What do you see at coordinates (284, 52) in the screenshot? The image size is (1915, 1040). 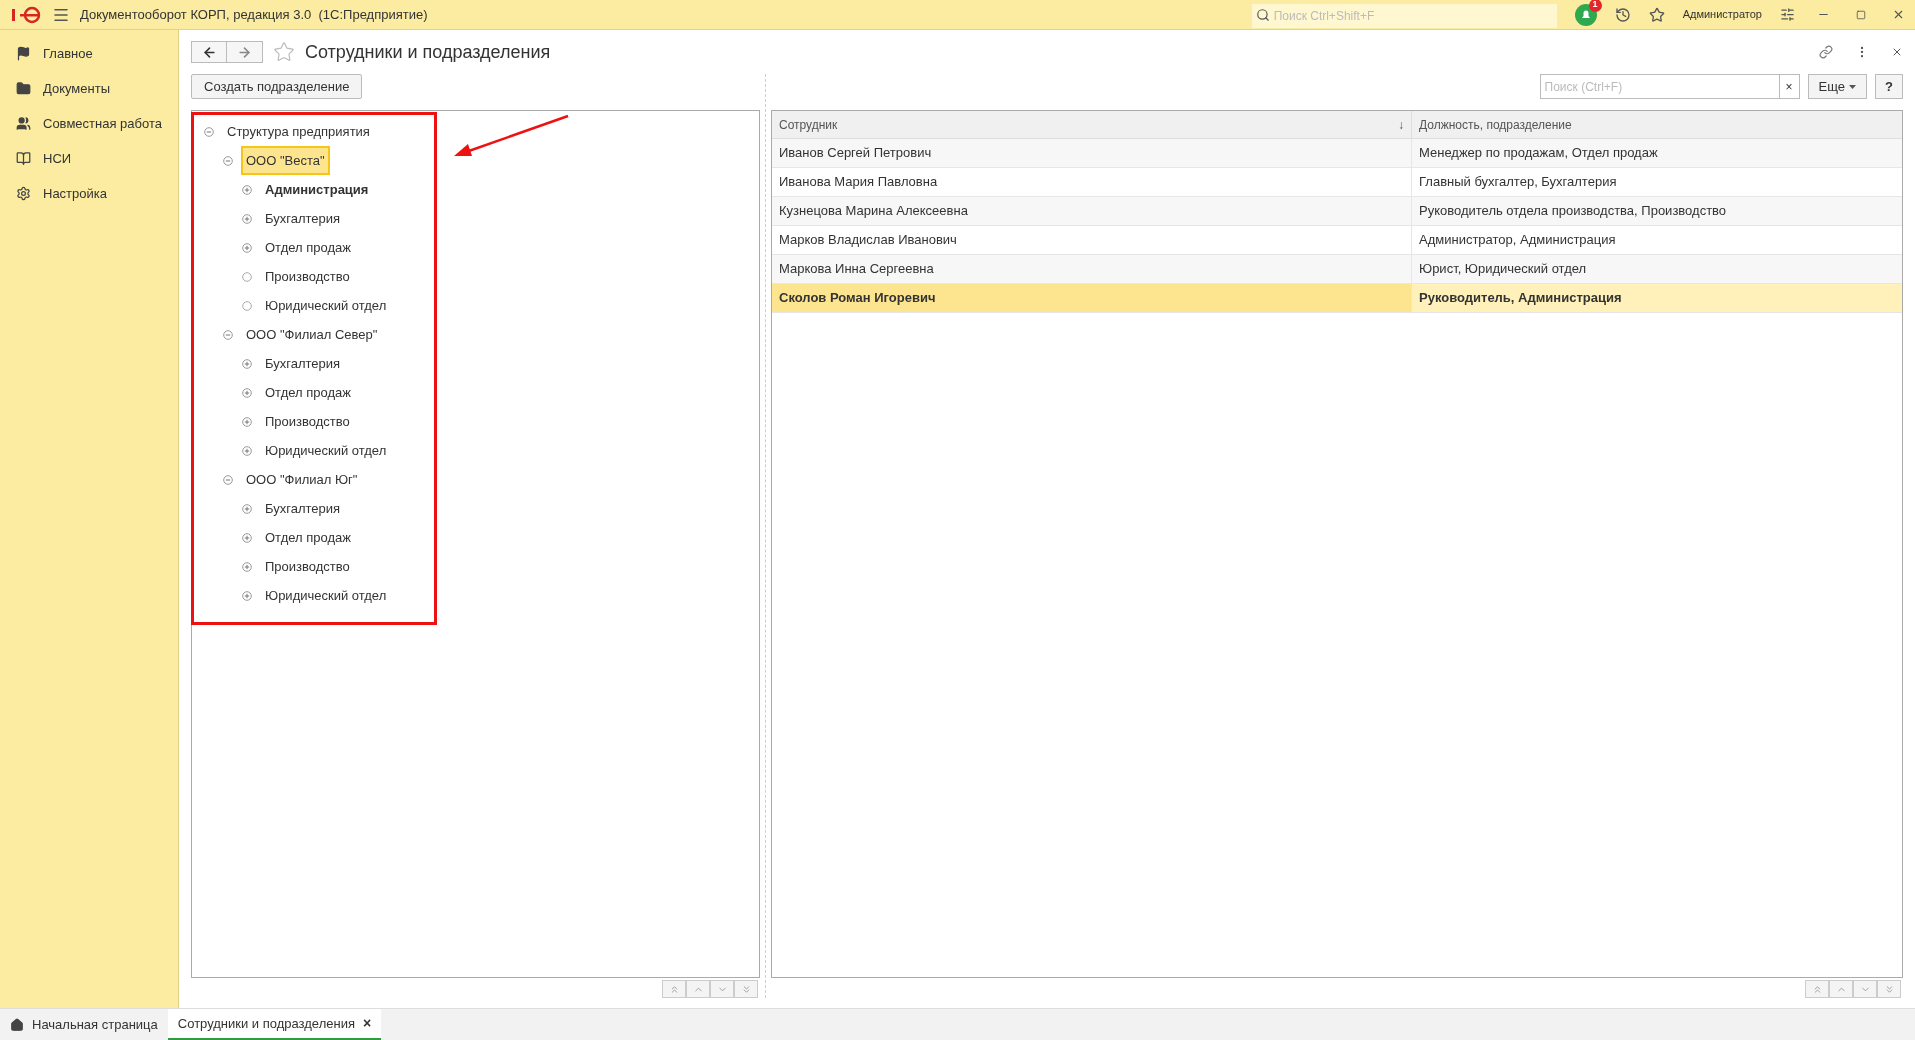 I see `favorite-star-icon` at bounding box center [284, 52].